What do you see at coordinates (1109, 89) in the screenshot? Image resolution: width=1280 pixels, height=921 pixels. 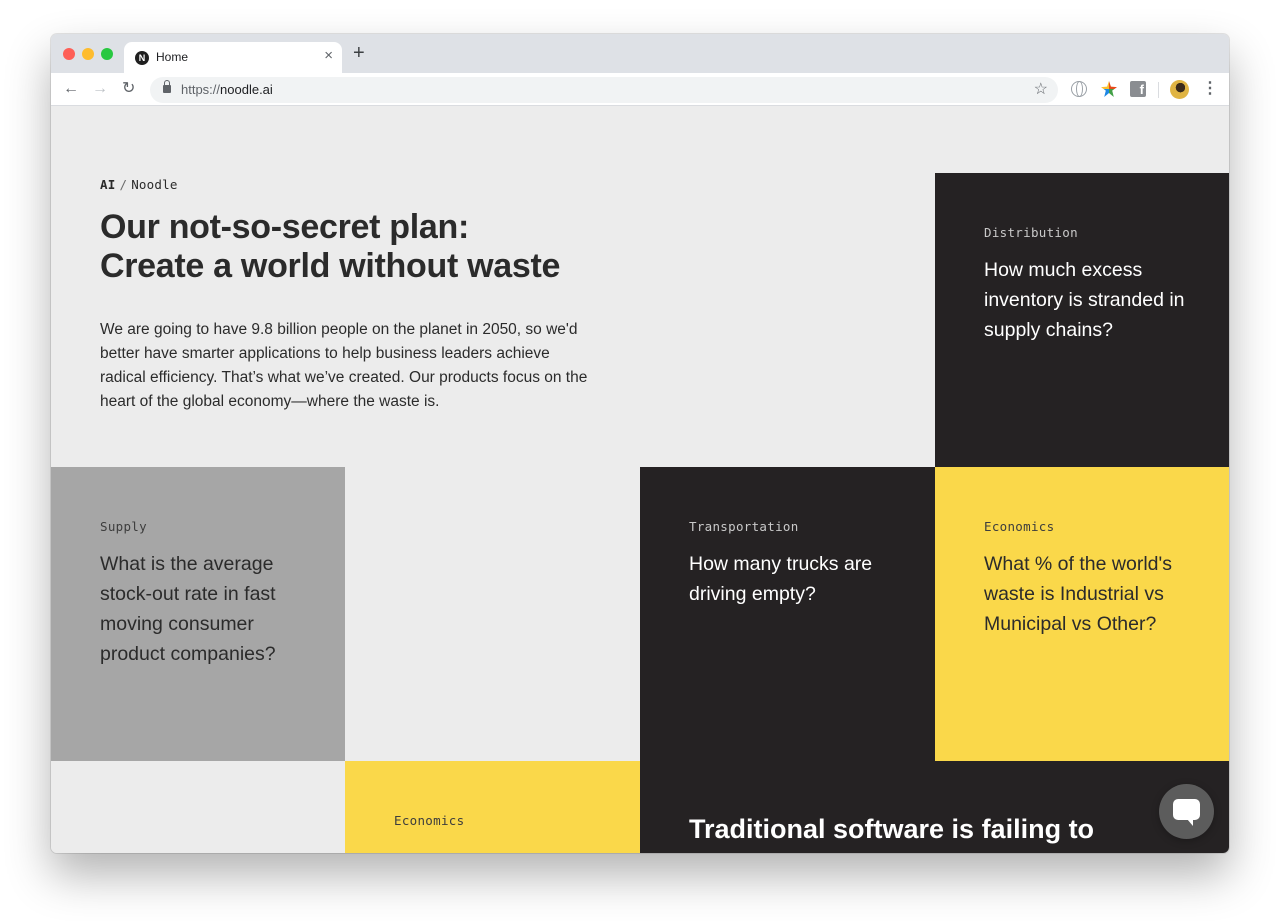 I see `puzzle-extension-icon` at bounding box center [1109, 89].